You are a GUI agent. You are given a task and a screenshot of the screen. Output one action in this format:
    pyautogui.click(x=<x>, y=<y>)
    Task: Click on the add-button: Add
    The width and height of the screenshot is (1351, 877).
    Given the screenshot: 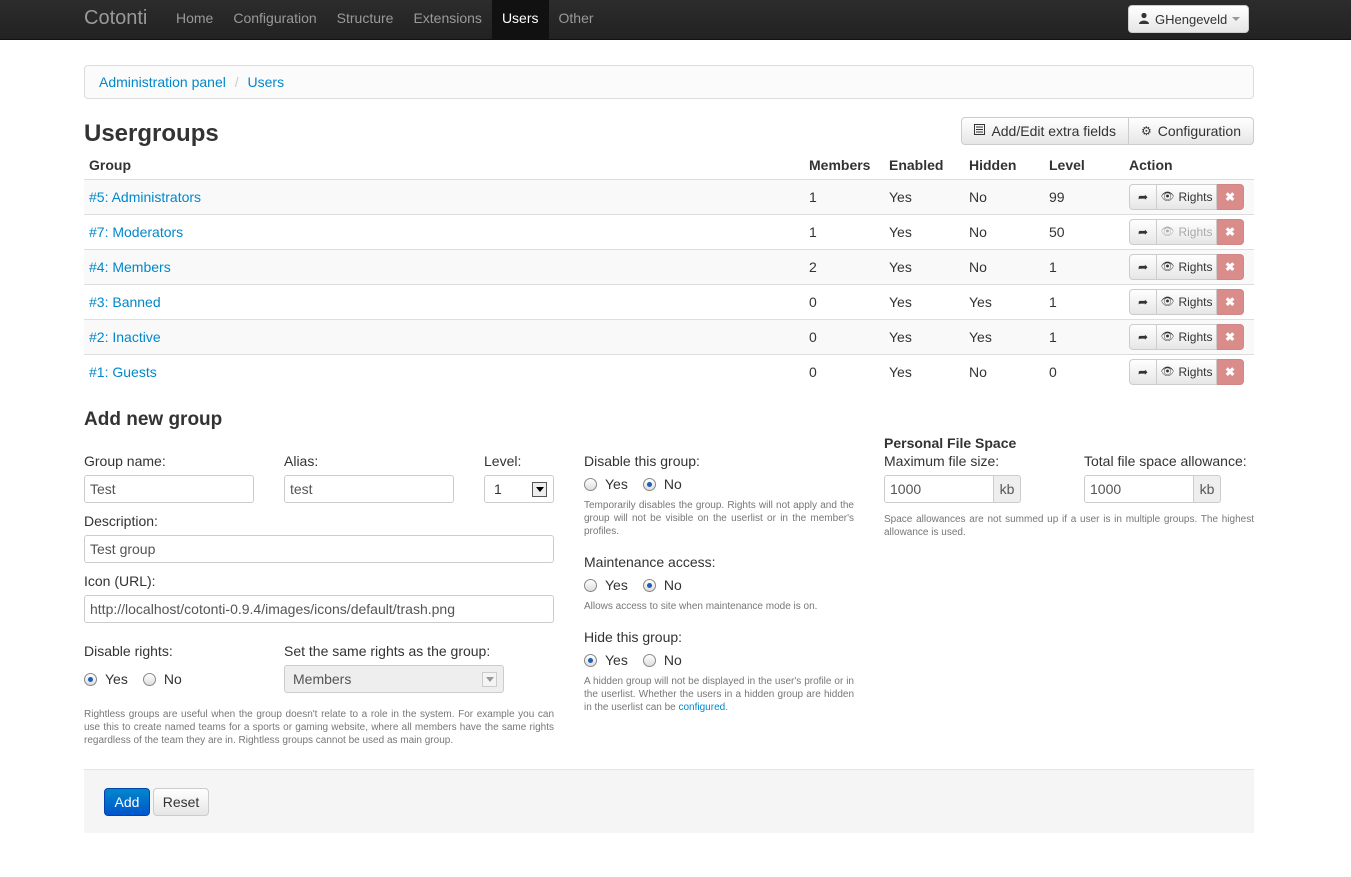 What is the action you would take?
    pyautogui.click(x=127, y=802)
    